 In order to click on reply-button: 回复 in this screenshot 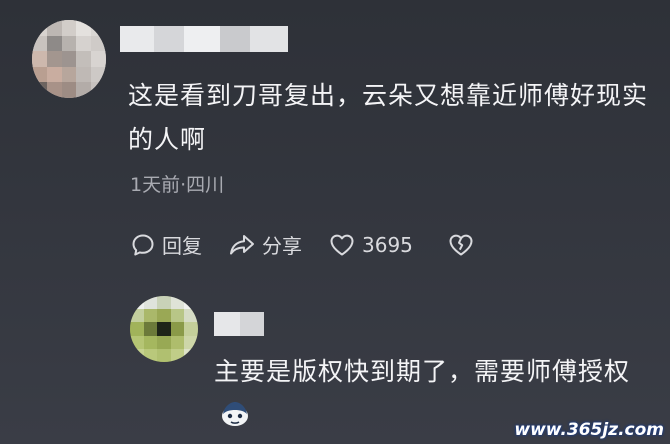, I will do `click(166, 244)`.